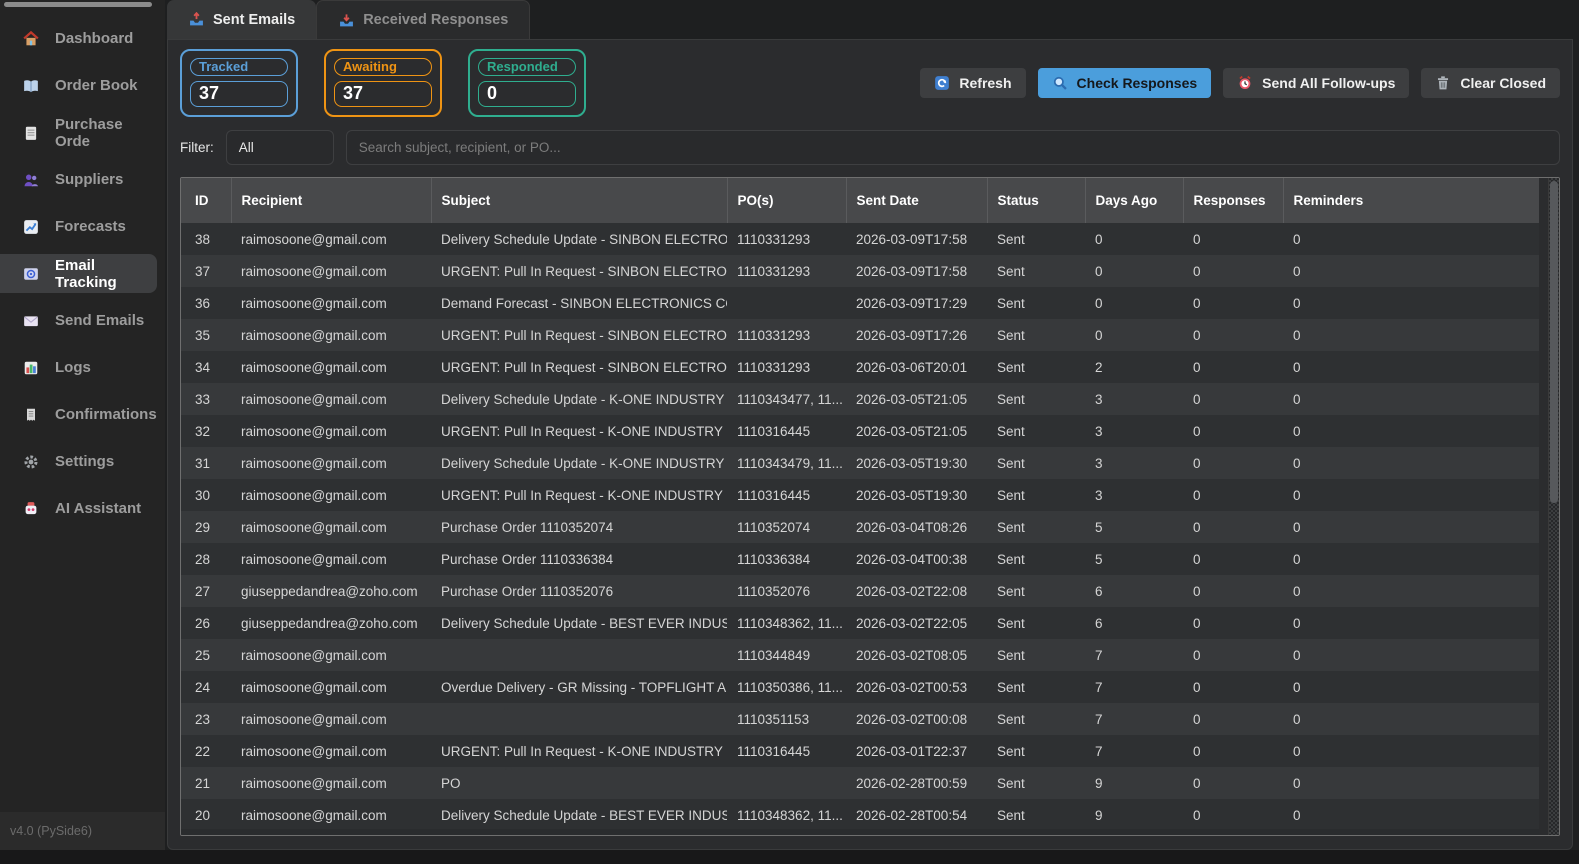 This screenshot has width=1579, height=864. I want to click on sidebar-item-order-book: Order Book, so click(78, 85).